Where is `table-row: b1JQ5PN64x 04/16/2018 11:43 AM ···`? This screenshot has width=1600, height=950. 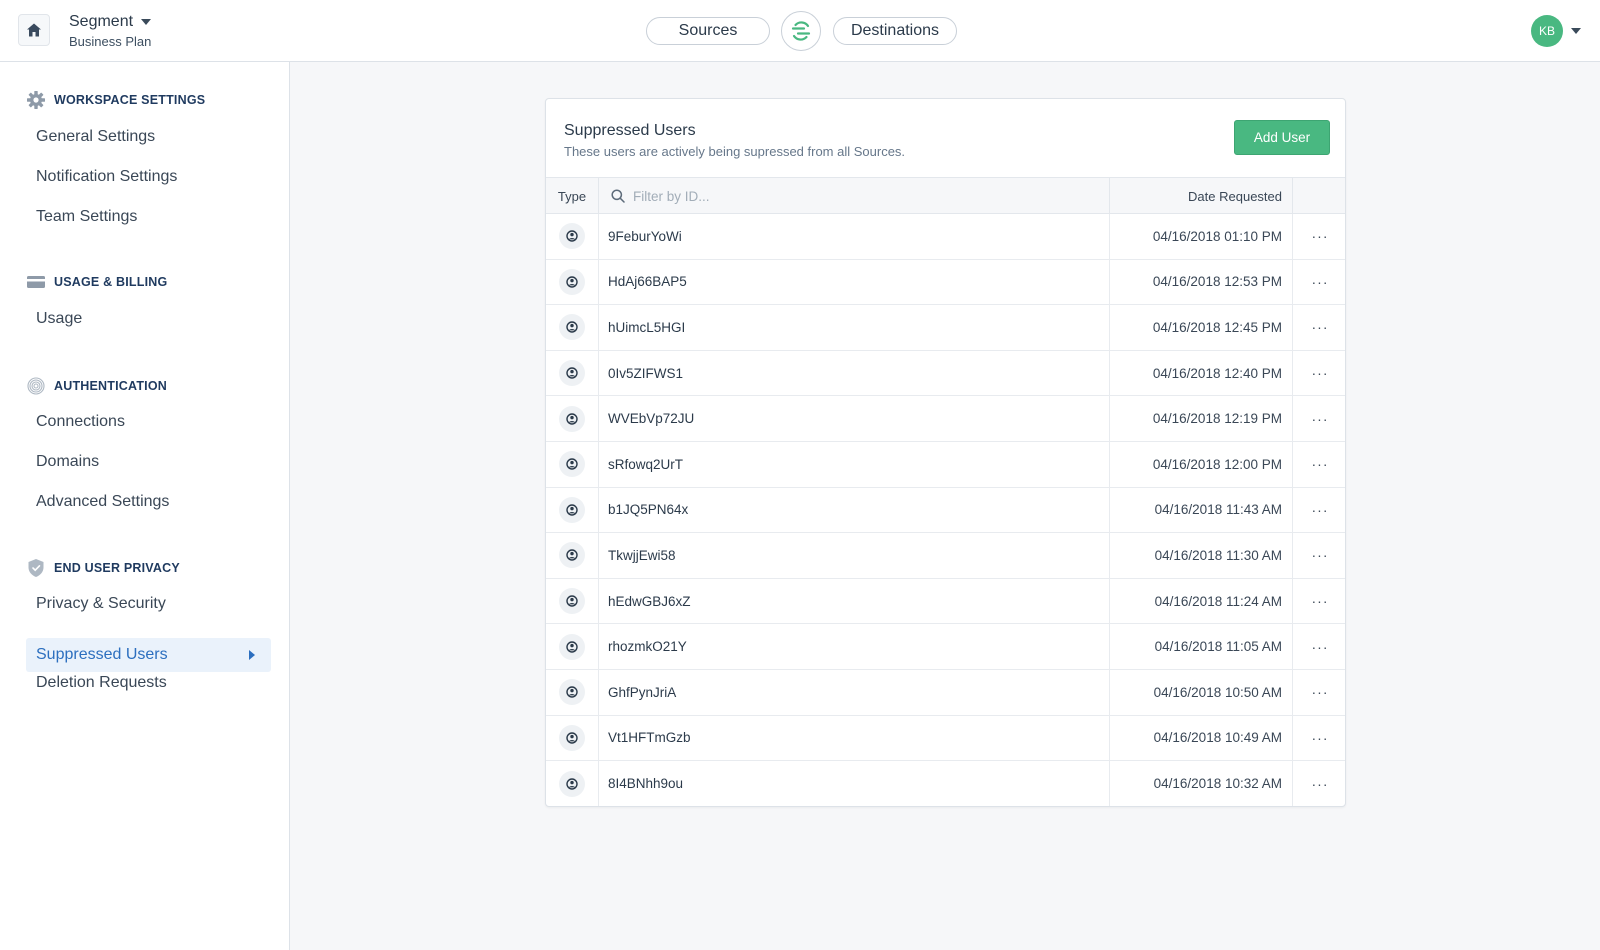 table-row: b1JQ5PN64x 04/16/2018 11:43 AM ··· is located at coordinates (945, 510).